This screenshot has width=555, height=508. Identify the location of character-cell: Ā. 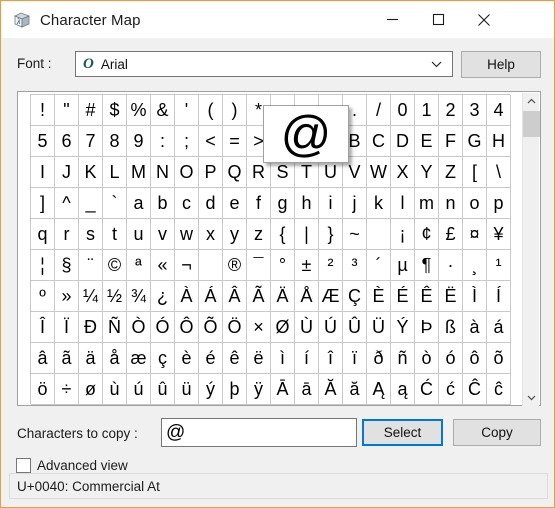
(283, 389).